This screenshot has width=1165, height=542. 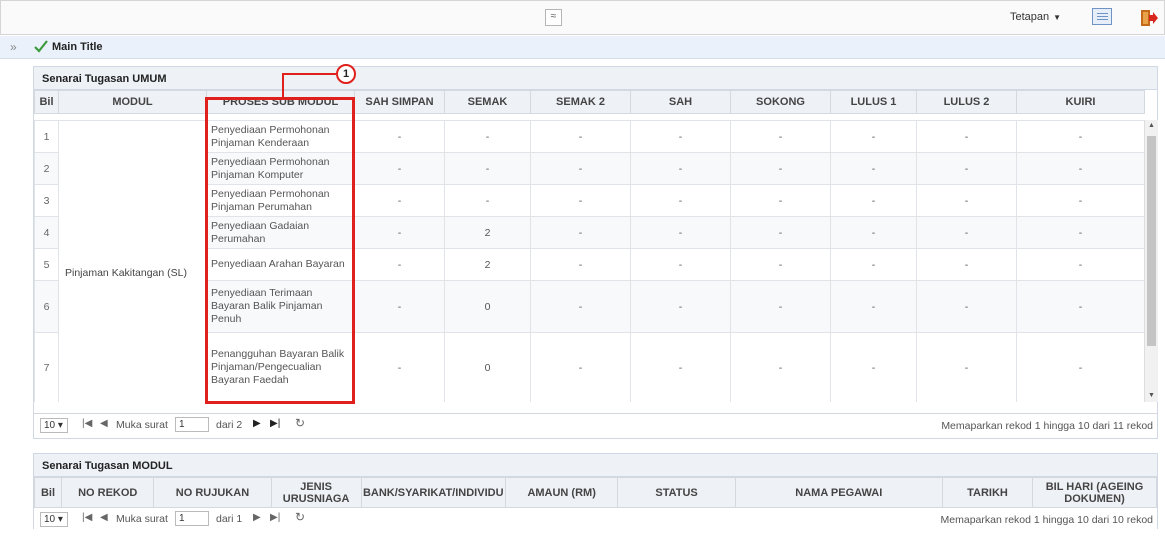 I want to click on expand-sidebar-icon: », so click(x=13, y=47).